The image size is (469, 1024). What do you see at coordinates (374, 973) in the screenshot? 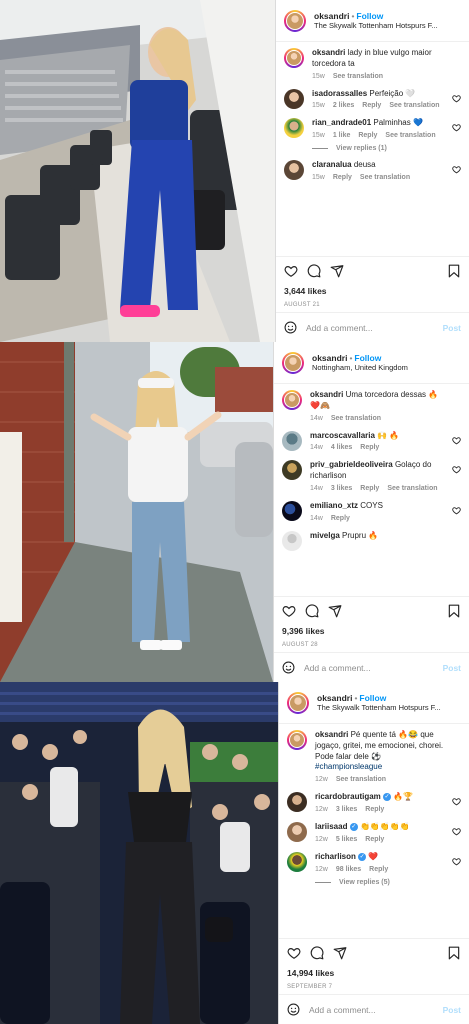
I see `likes-count: 14,994 likes` at bounding box center [374, 973].